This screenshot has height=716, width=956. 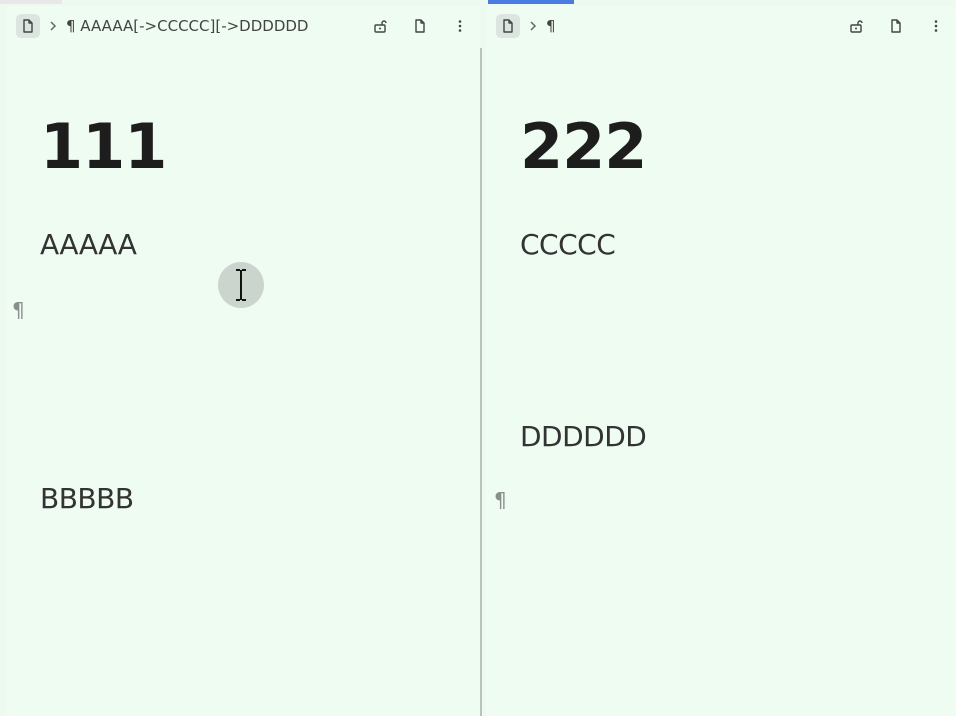 What do you see at coordinates (241, 285) in the screenshot?
I see `text-cursor-icon` at bounding box center [241, 285].